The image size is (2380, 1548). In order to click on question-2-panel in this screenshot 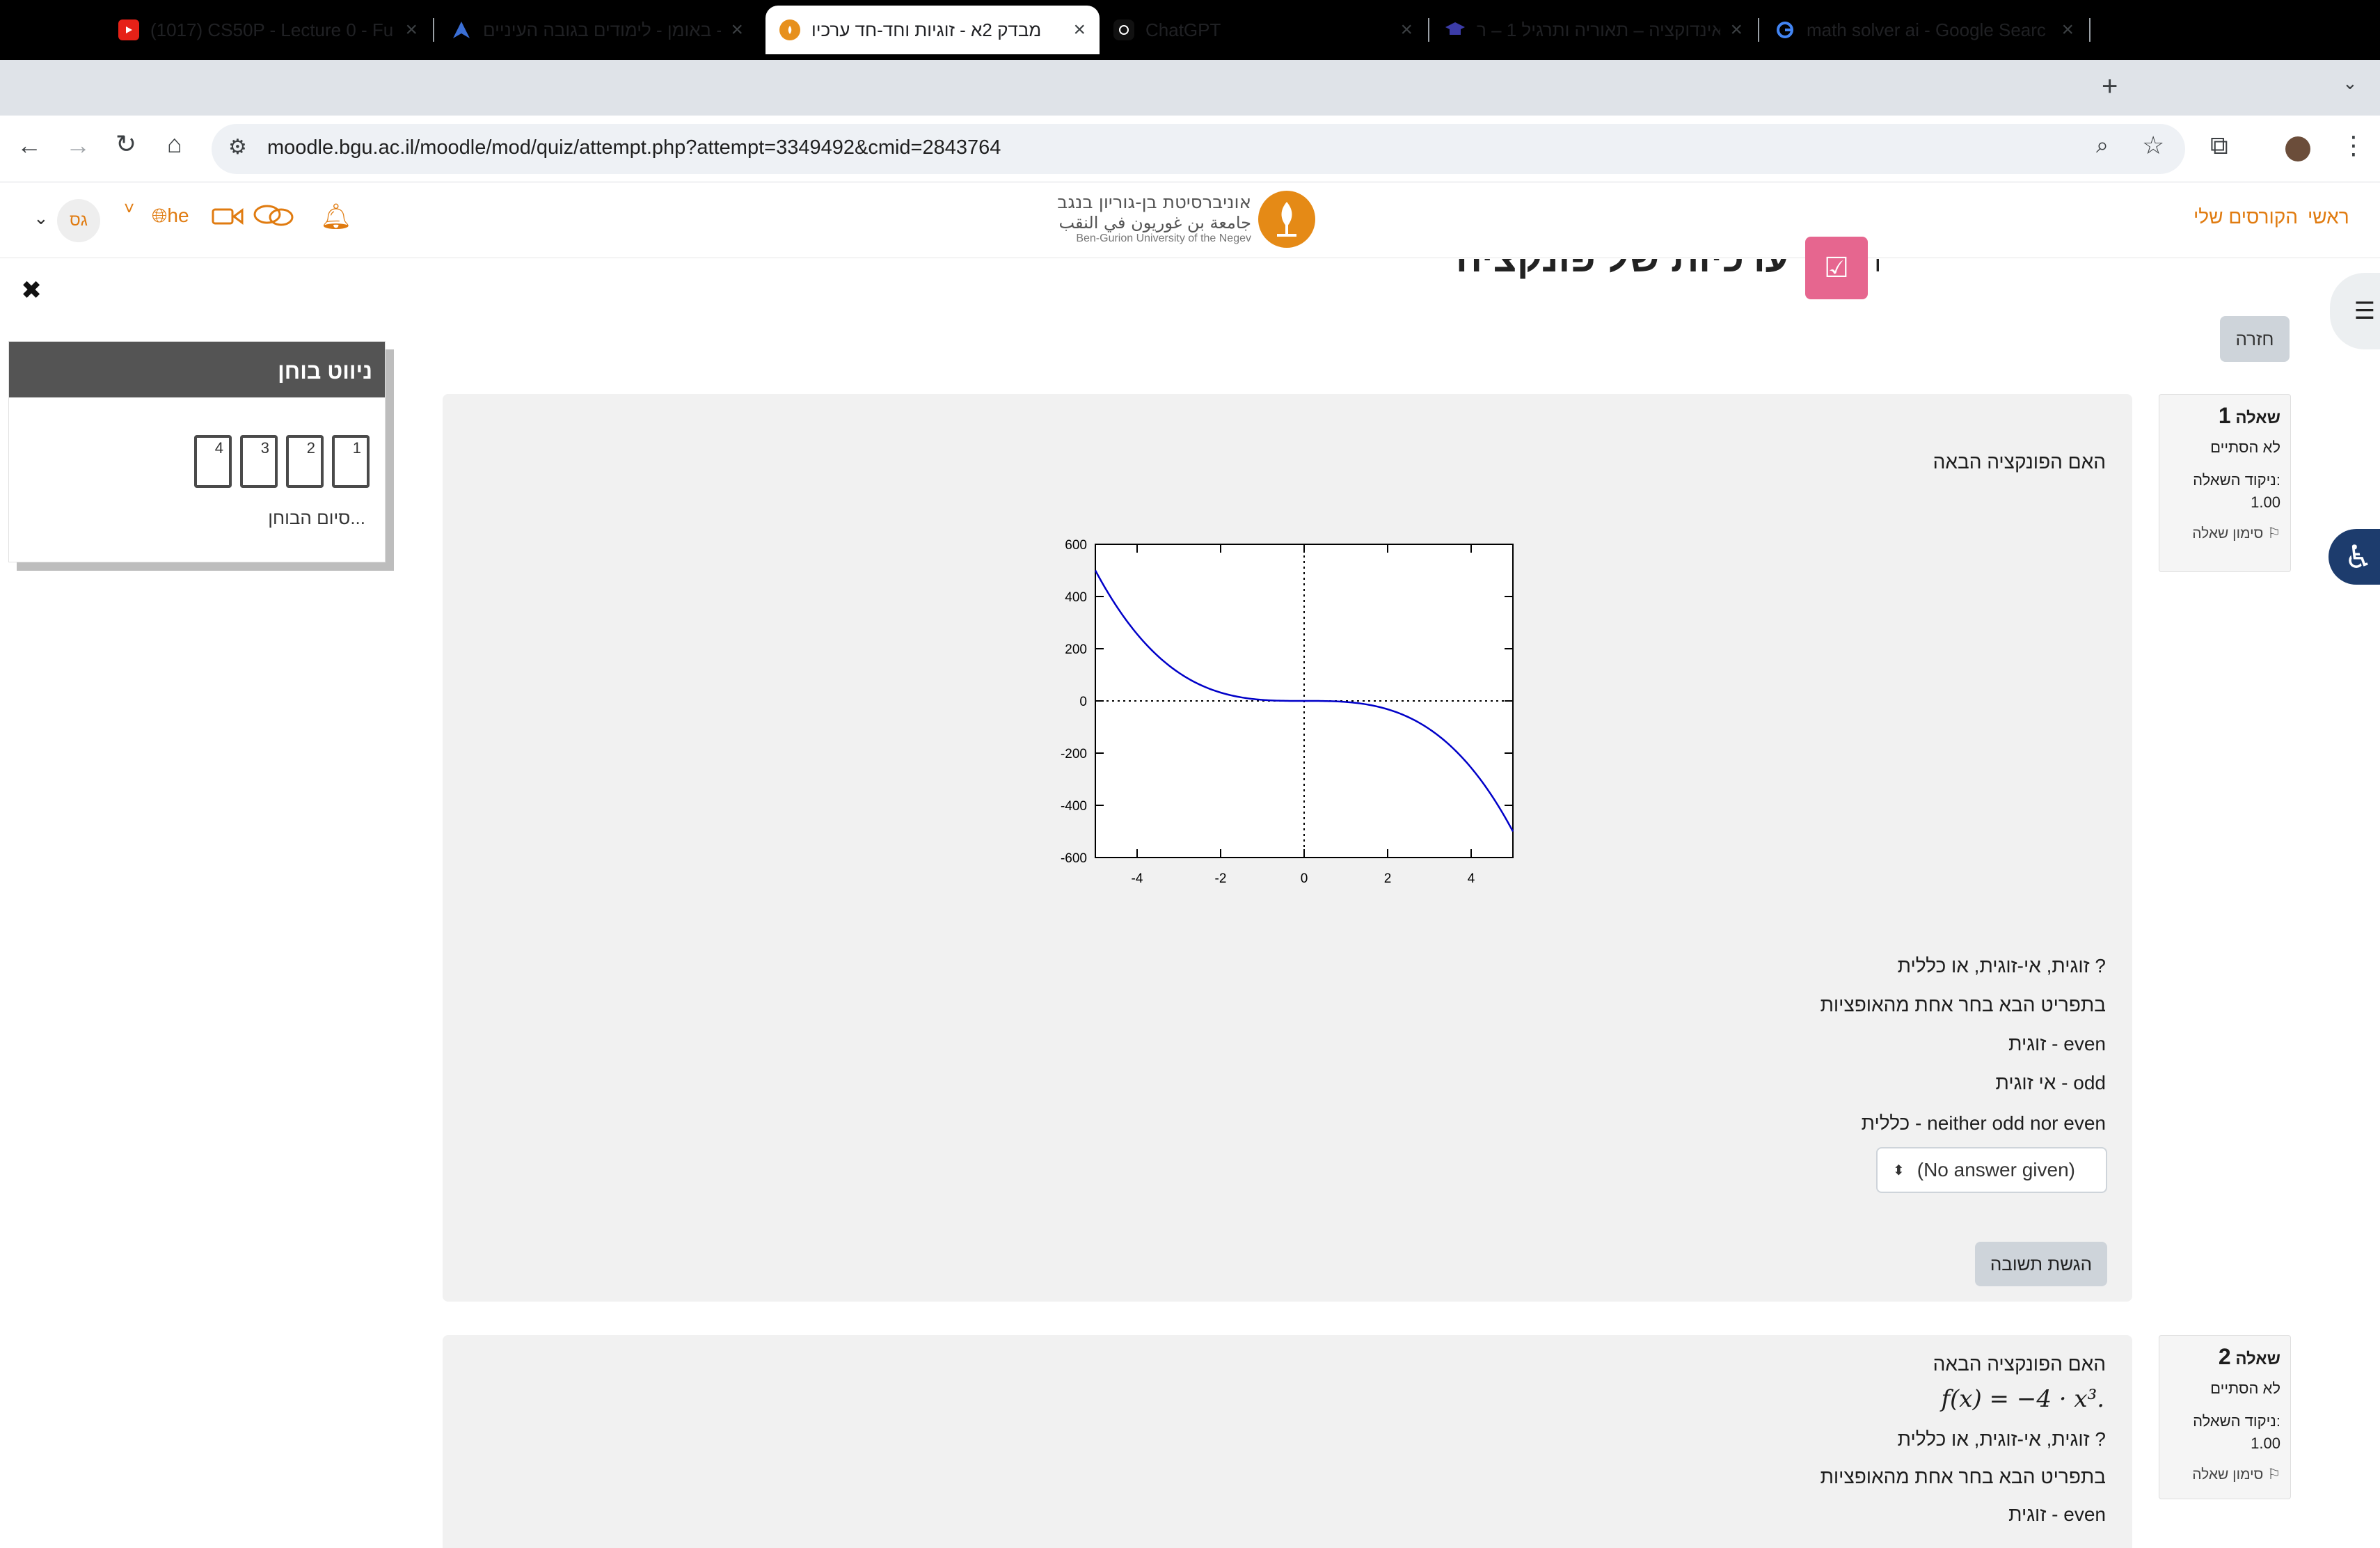, I will do `click(1287, 1441)`.